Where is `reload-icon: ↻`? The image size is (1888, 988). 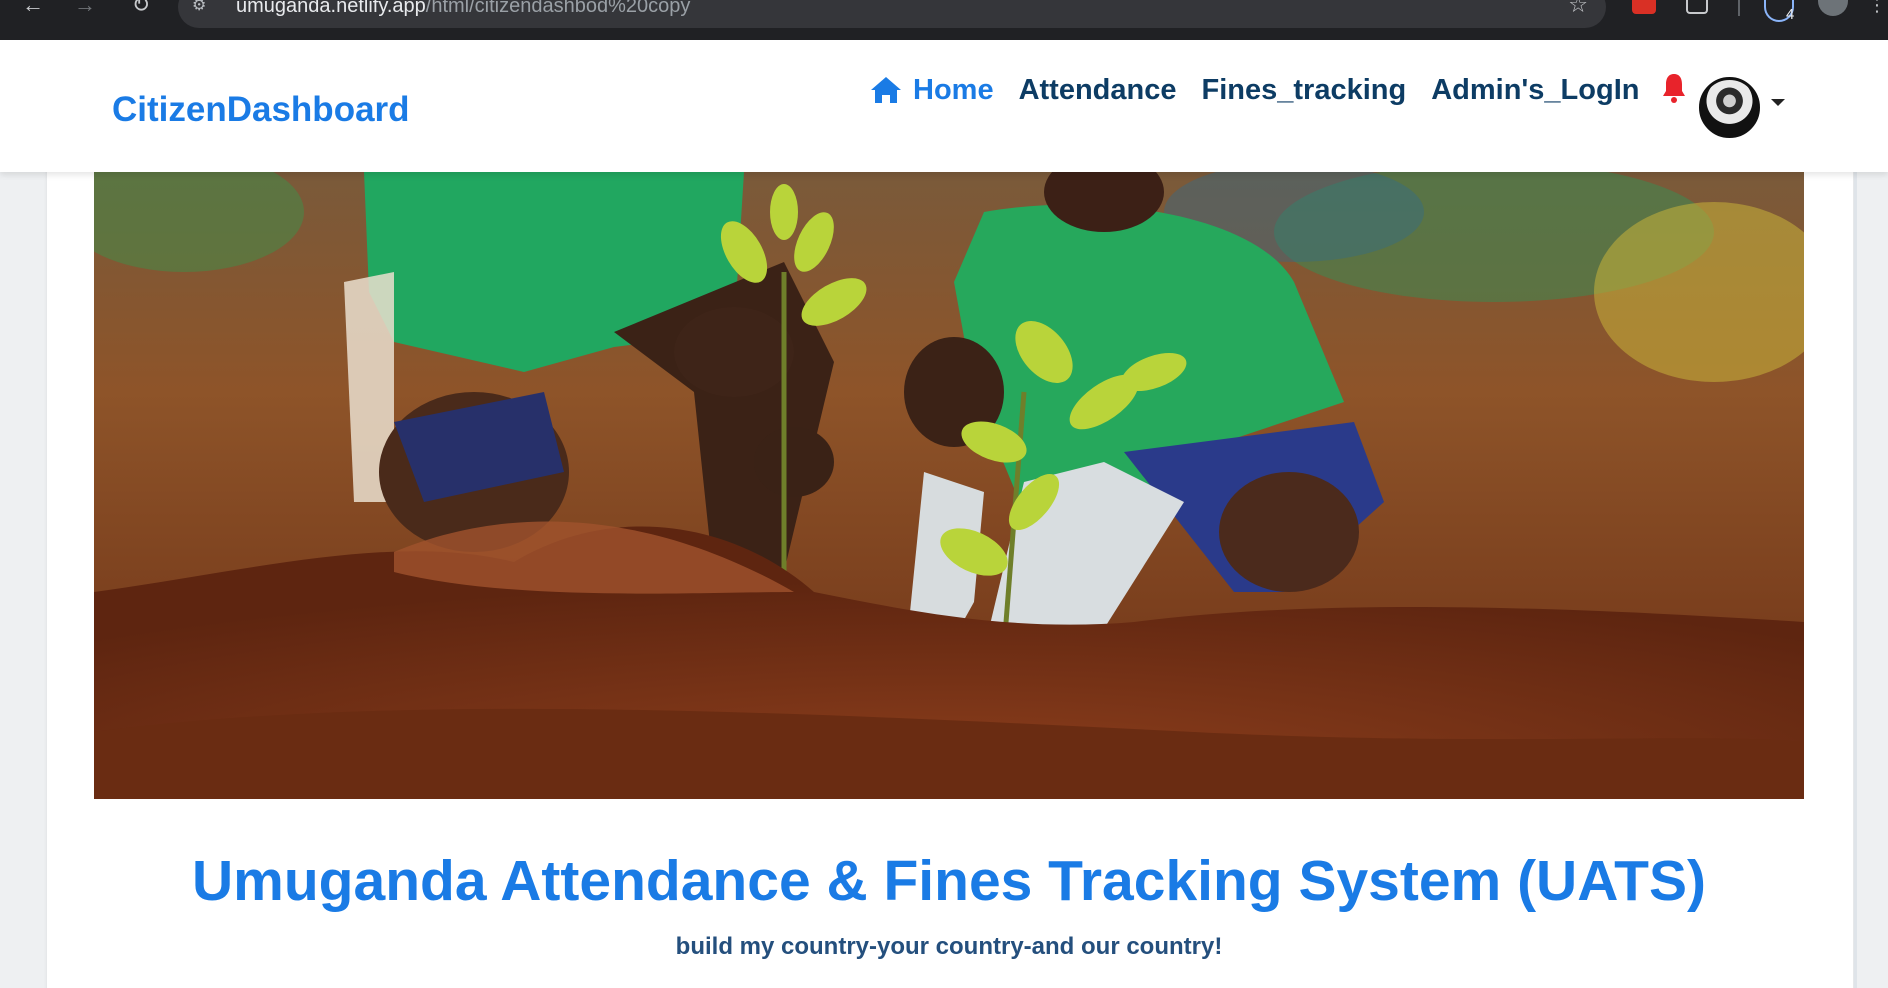 reload-icon: ↻ is located at coordinates (141, 8).